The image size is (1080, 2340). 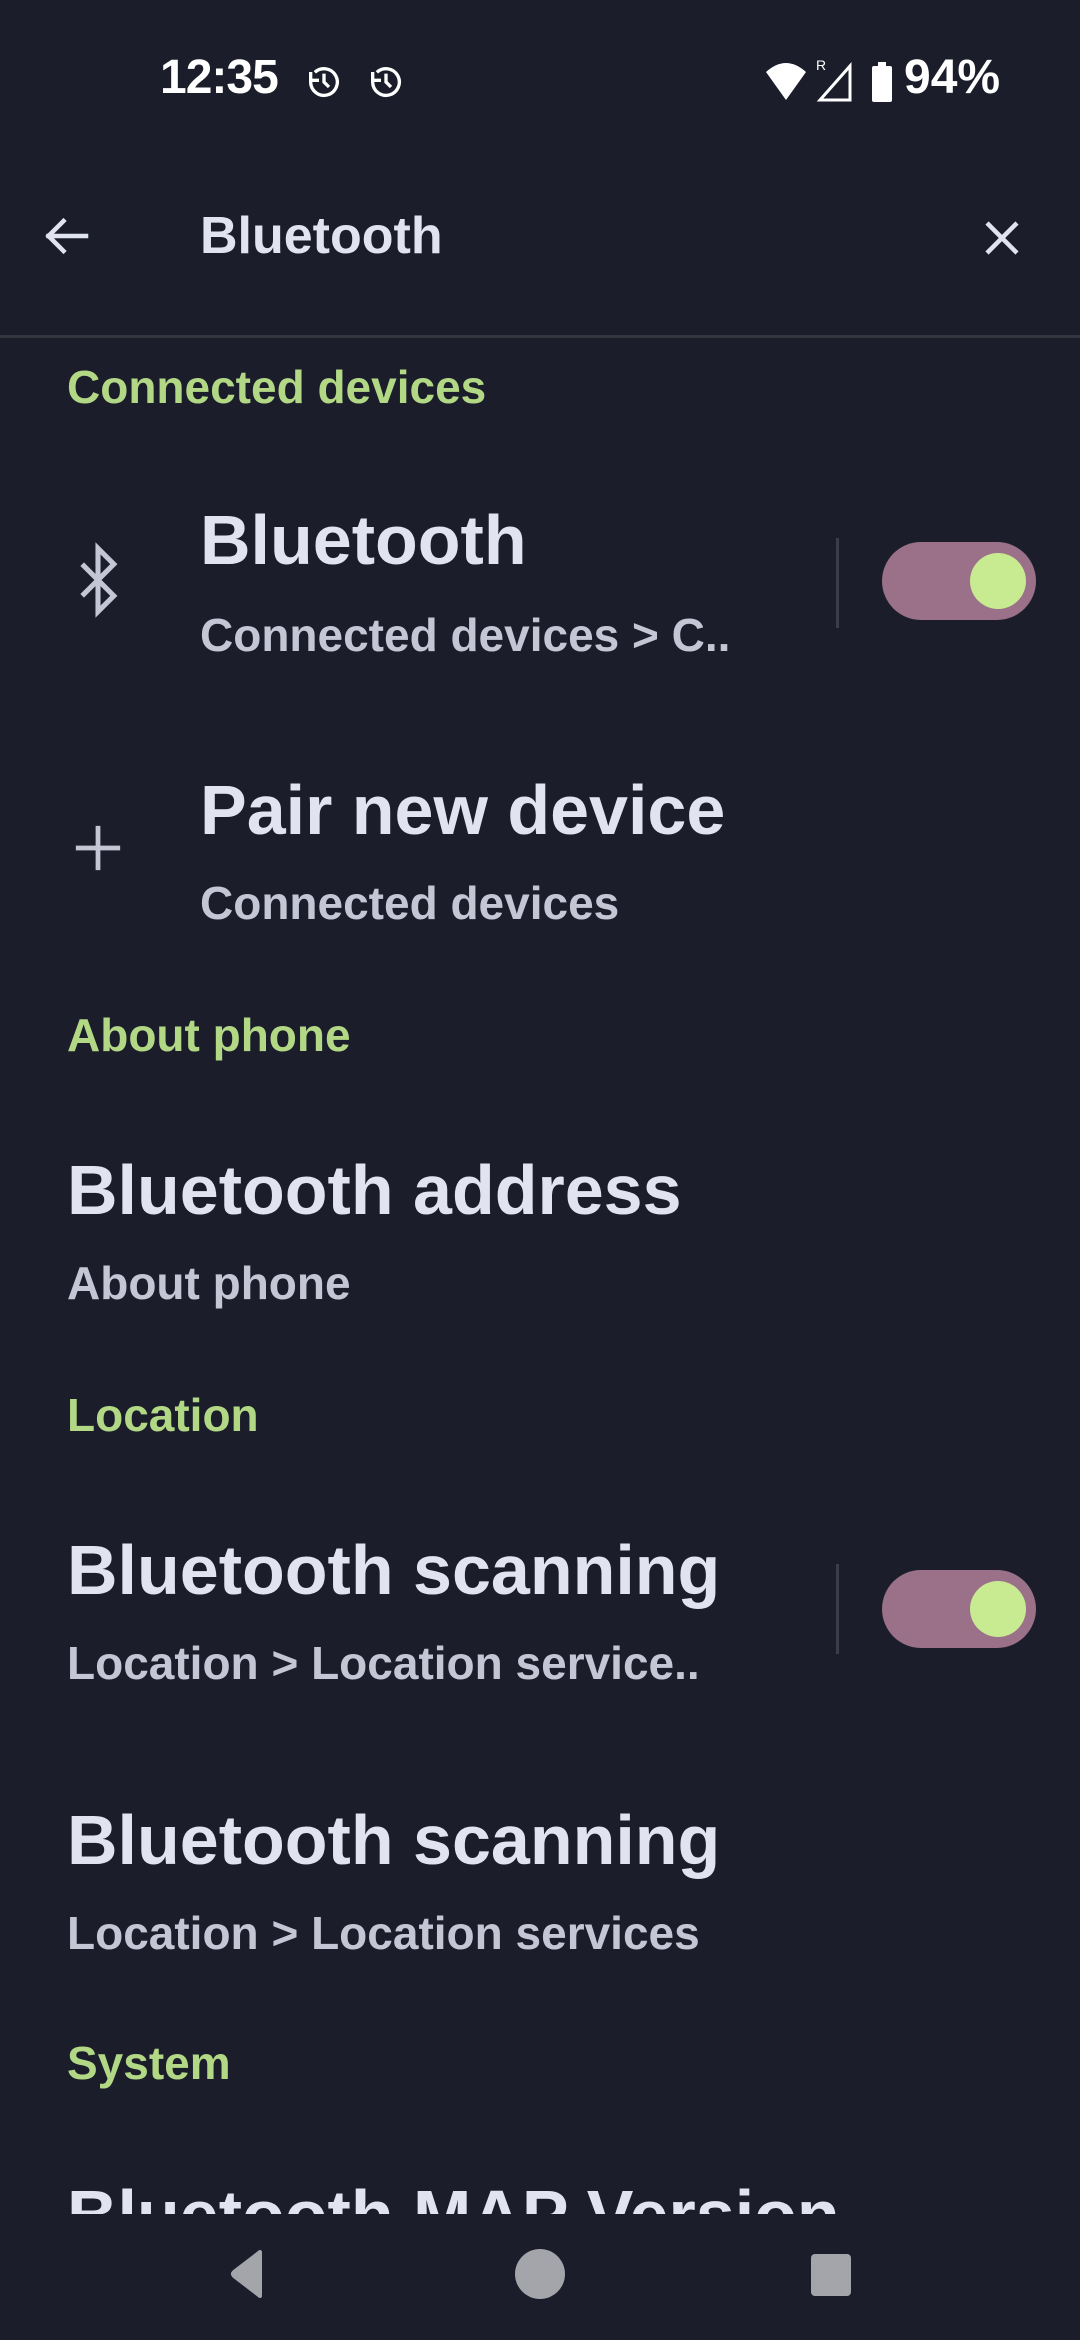 I want to click on close-button, so click(x=1002, y=238).